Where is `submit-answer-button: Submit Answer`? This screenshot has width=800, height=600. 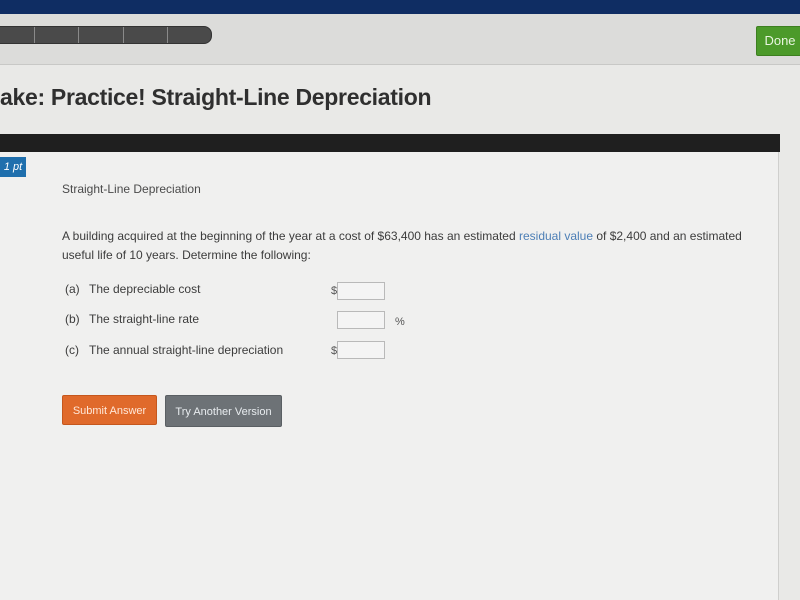
submit-answer-button: Submit Answer is located at coordinates (109, 410).